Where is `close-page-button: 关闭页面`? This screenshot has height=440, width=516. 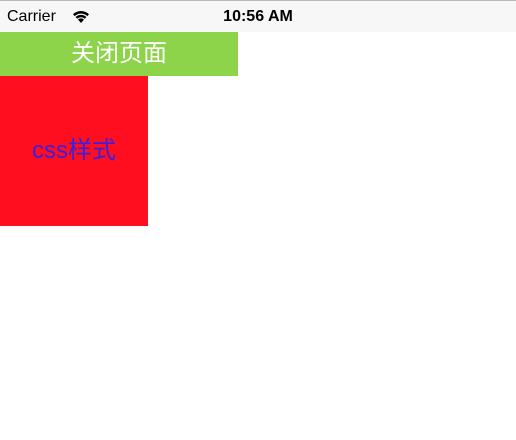
close-page-button: 关闭页面 is located at coordinates (119, 54).